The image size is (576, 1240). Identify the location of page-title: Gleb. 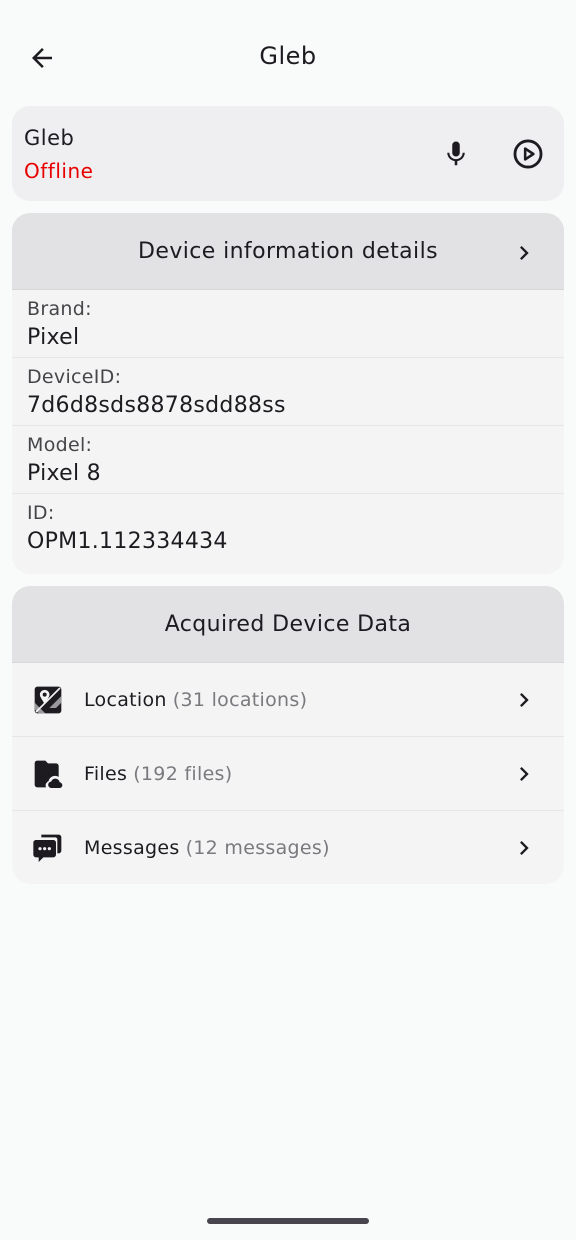
(288, 56).